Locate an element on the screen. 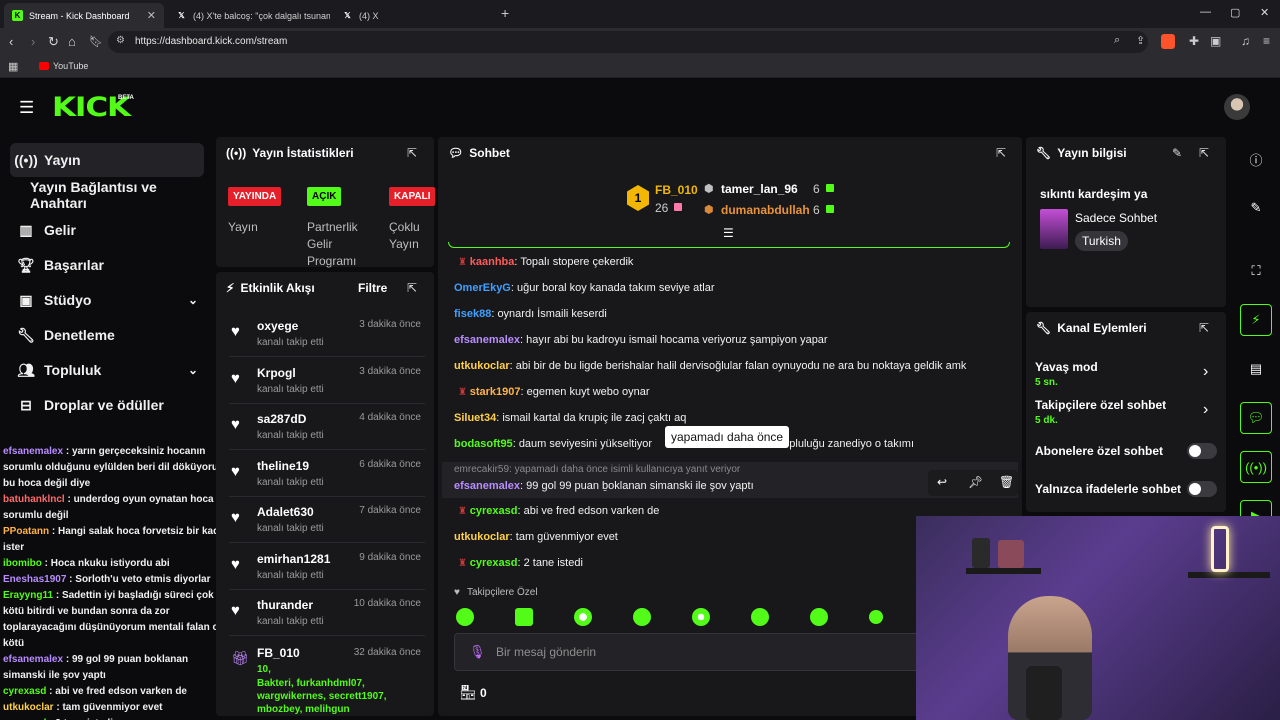 Image resolution: width=1280 pixels, height=720 pixels. sidebar-item-stream-key: Yayın Bağlantısı ve Anahtarı is located at coordinates (107, 195).